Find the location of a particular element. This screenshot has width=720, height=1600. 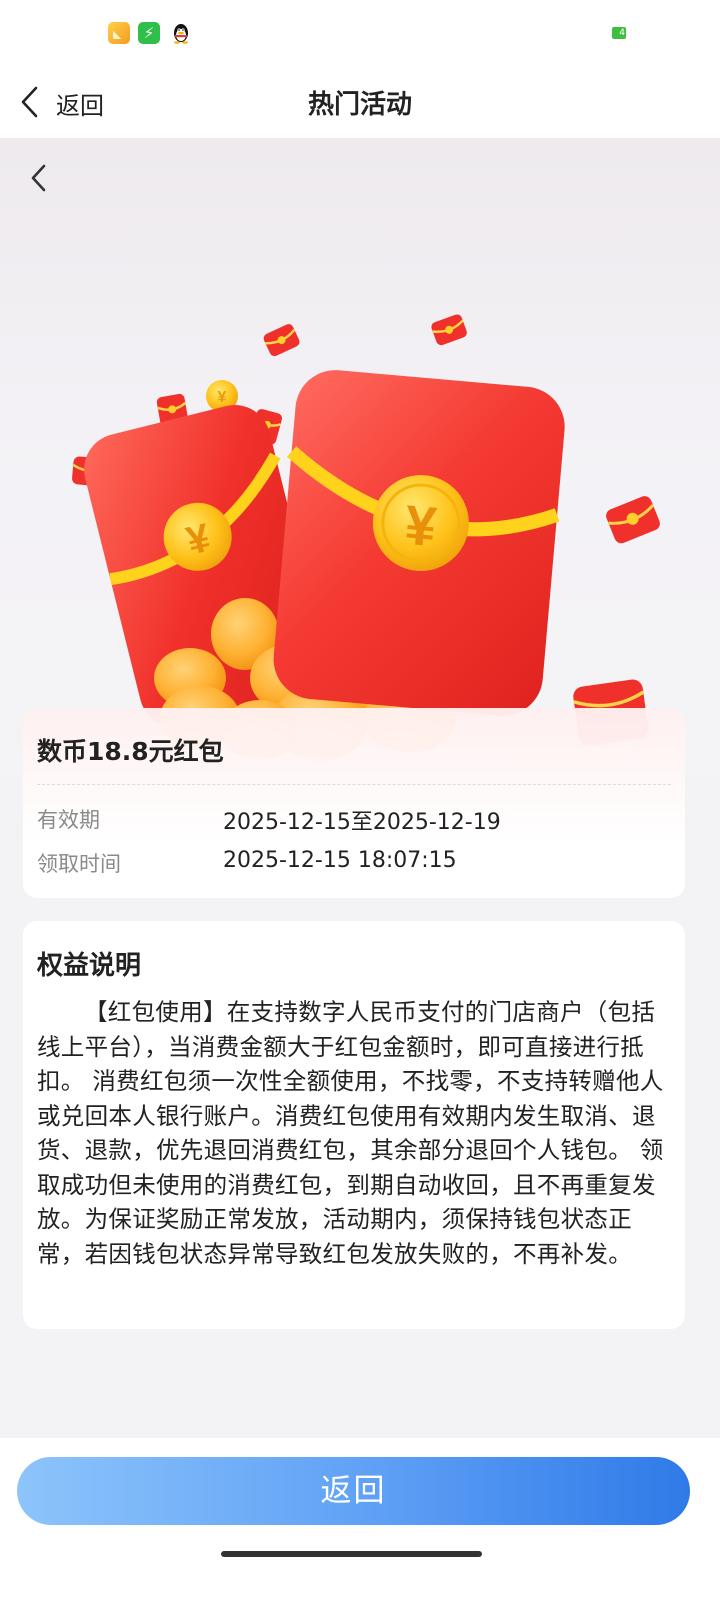

hero-back-icon is located at coordinates (40, 178).